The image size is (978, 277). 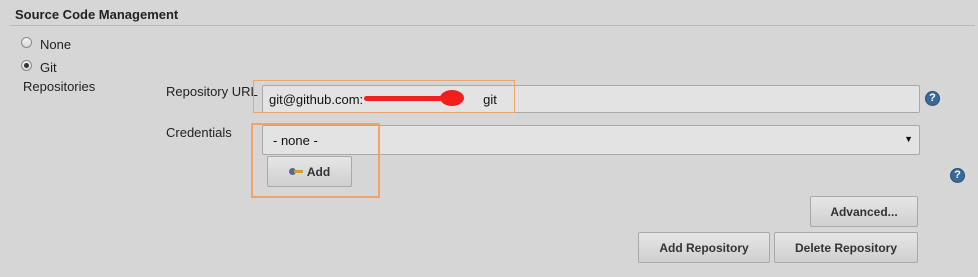 I want to click on credentials-selected-value: - none -, so click(x=295, y=140).